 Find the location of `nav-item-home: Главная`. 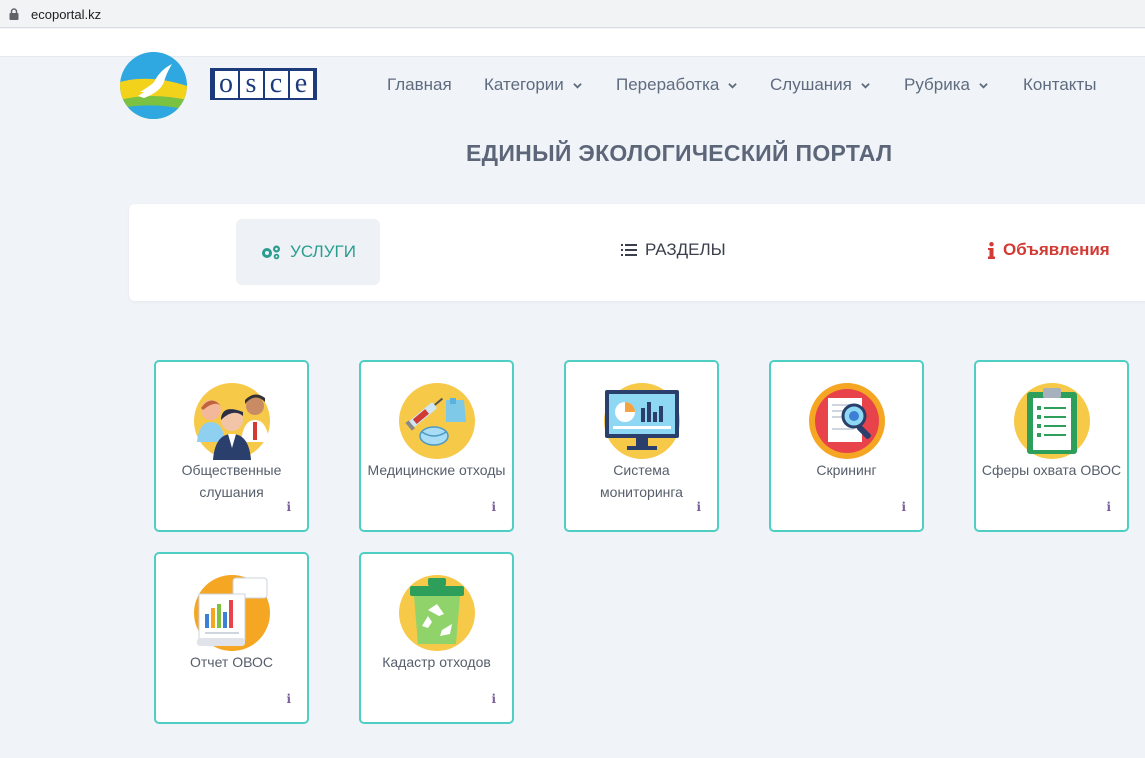

nav-item-home: Главная is located at coordinates (419, 85).